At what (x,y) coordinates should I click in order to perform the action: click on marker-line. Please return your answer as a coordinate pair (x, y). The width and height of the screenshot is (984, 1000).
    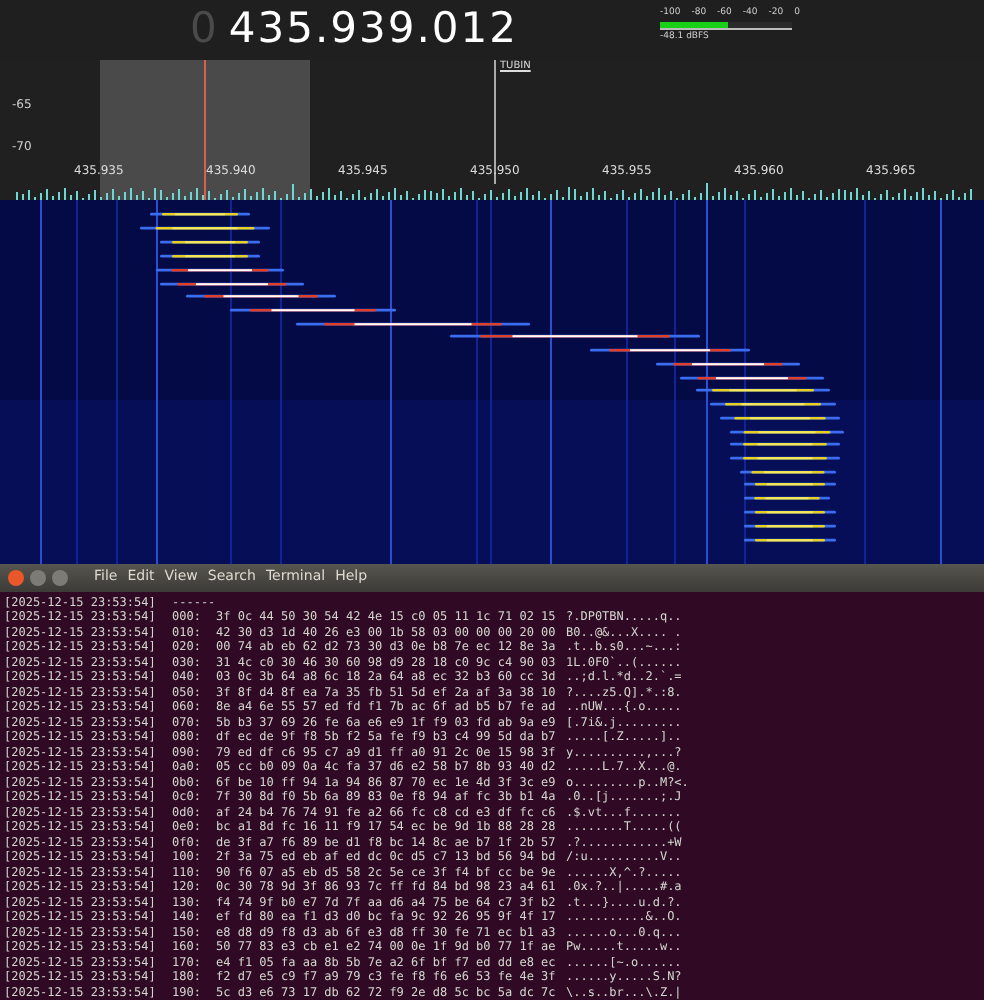
    Looking at the image, I should click on (495, 121).